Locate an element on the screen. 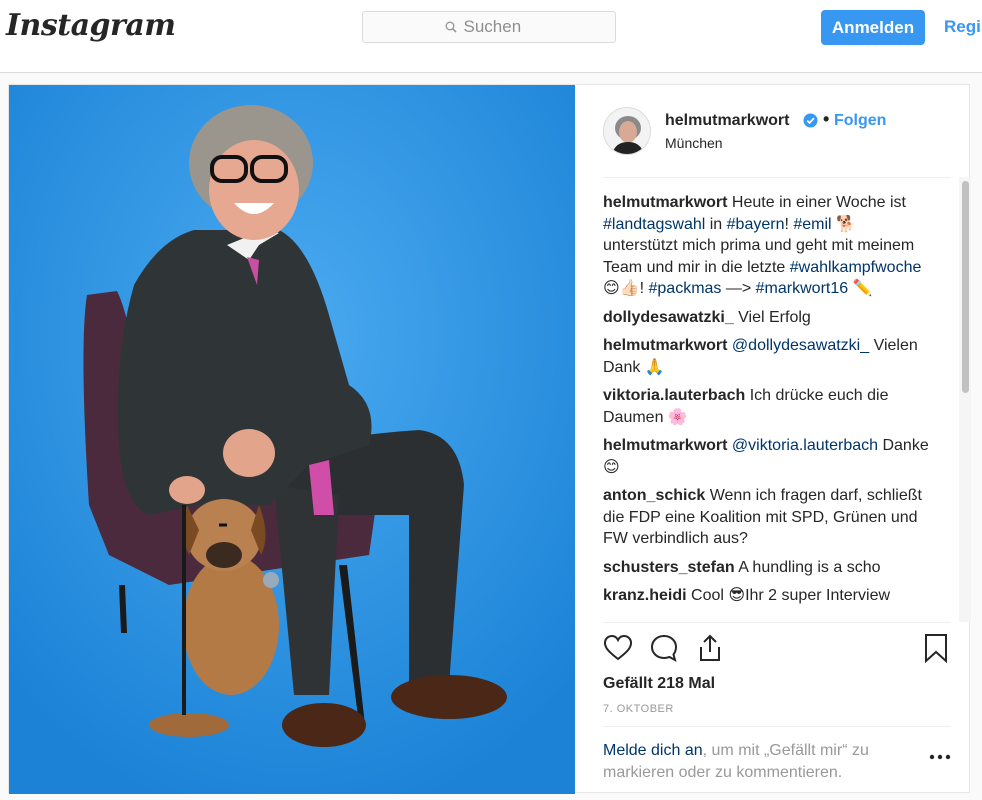 The height and width of the screenshot is (800, 982). comment-text: in is located at coordinates (716, 224).